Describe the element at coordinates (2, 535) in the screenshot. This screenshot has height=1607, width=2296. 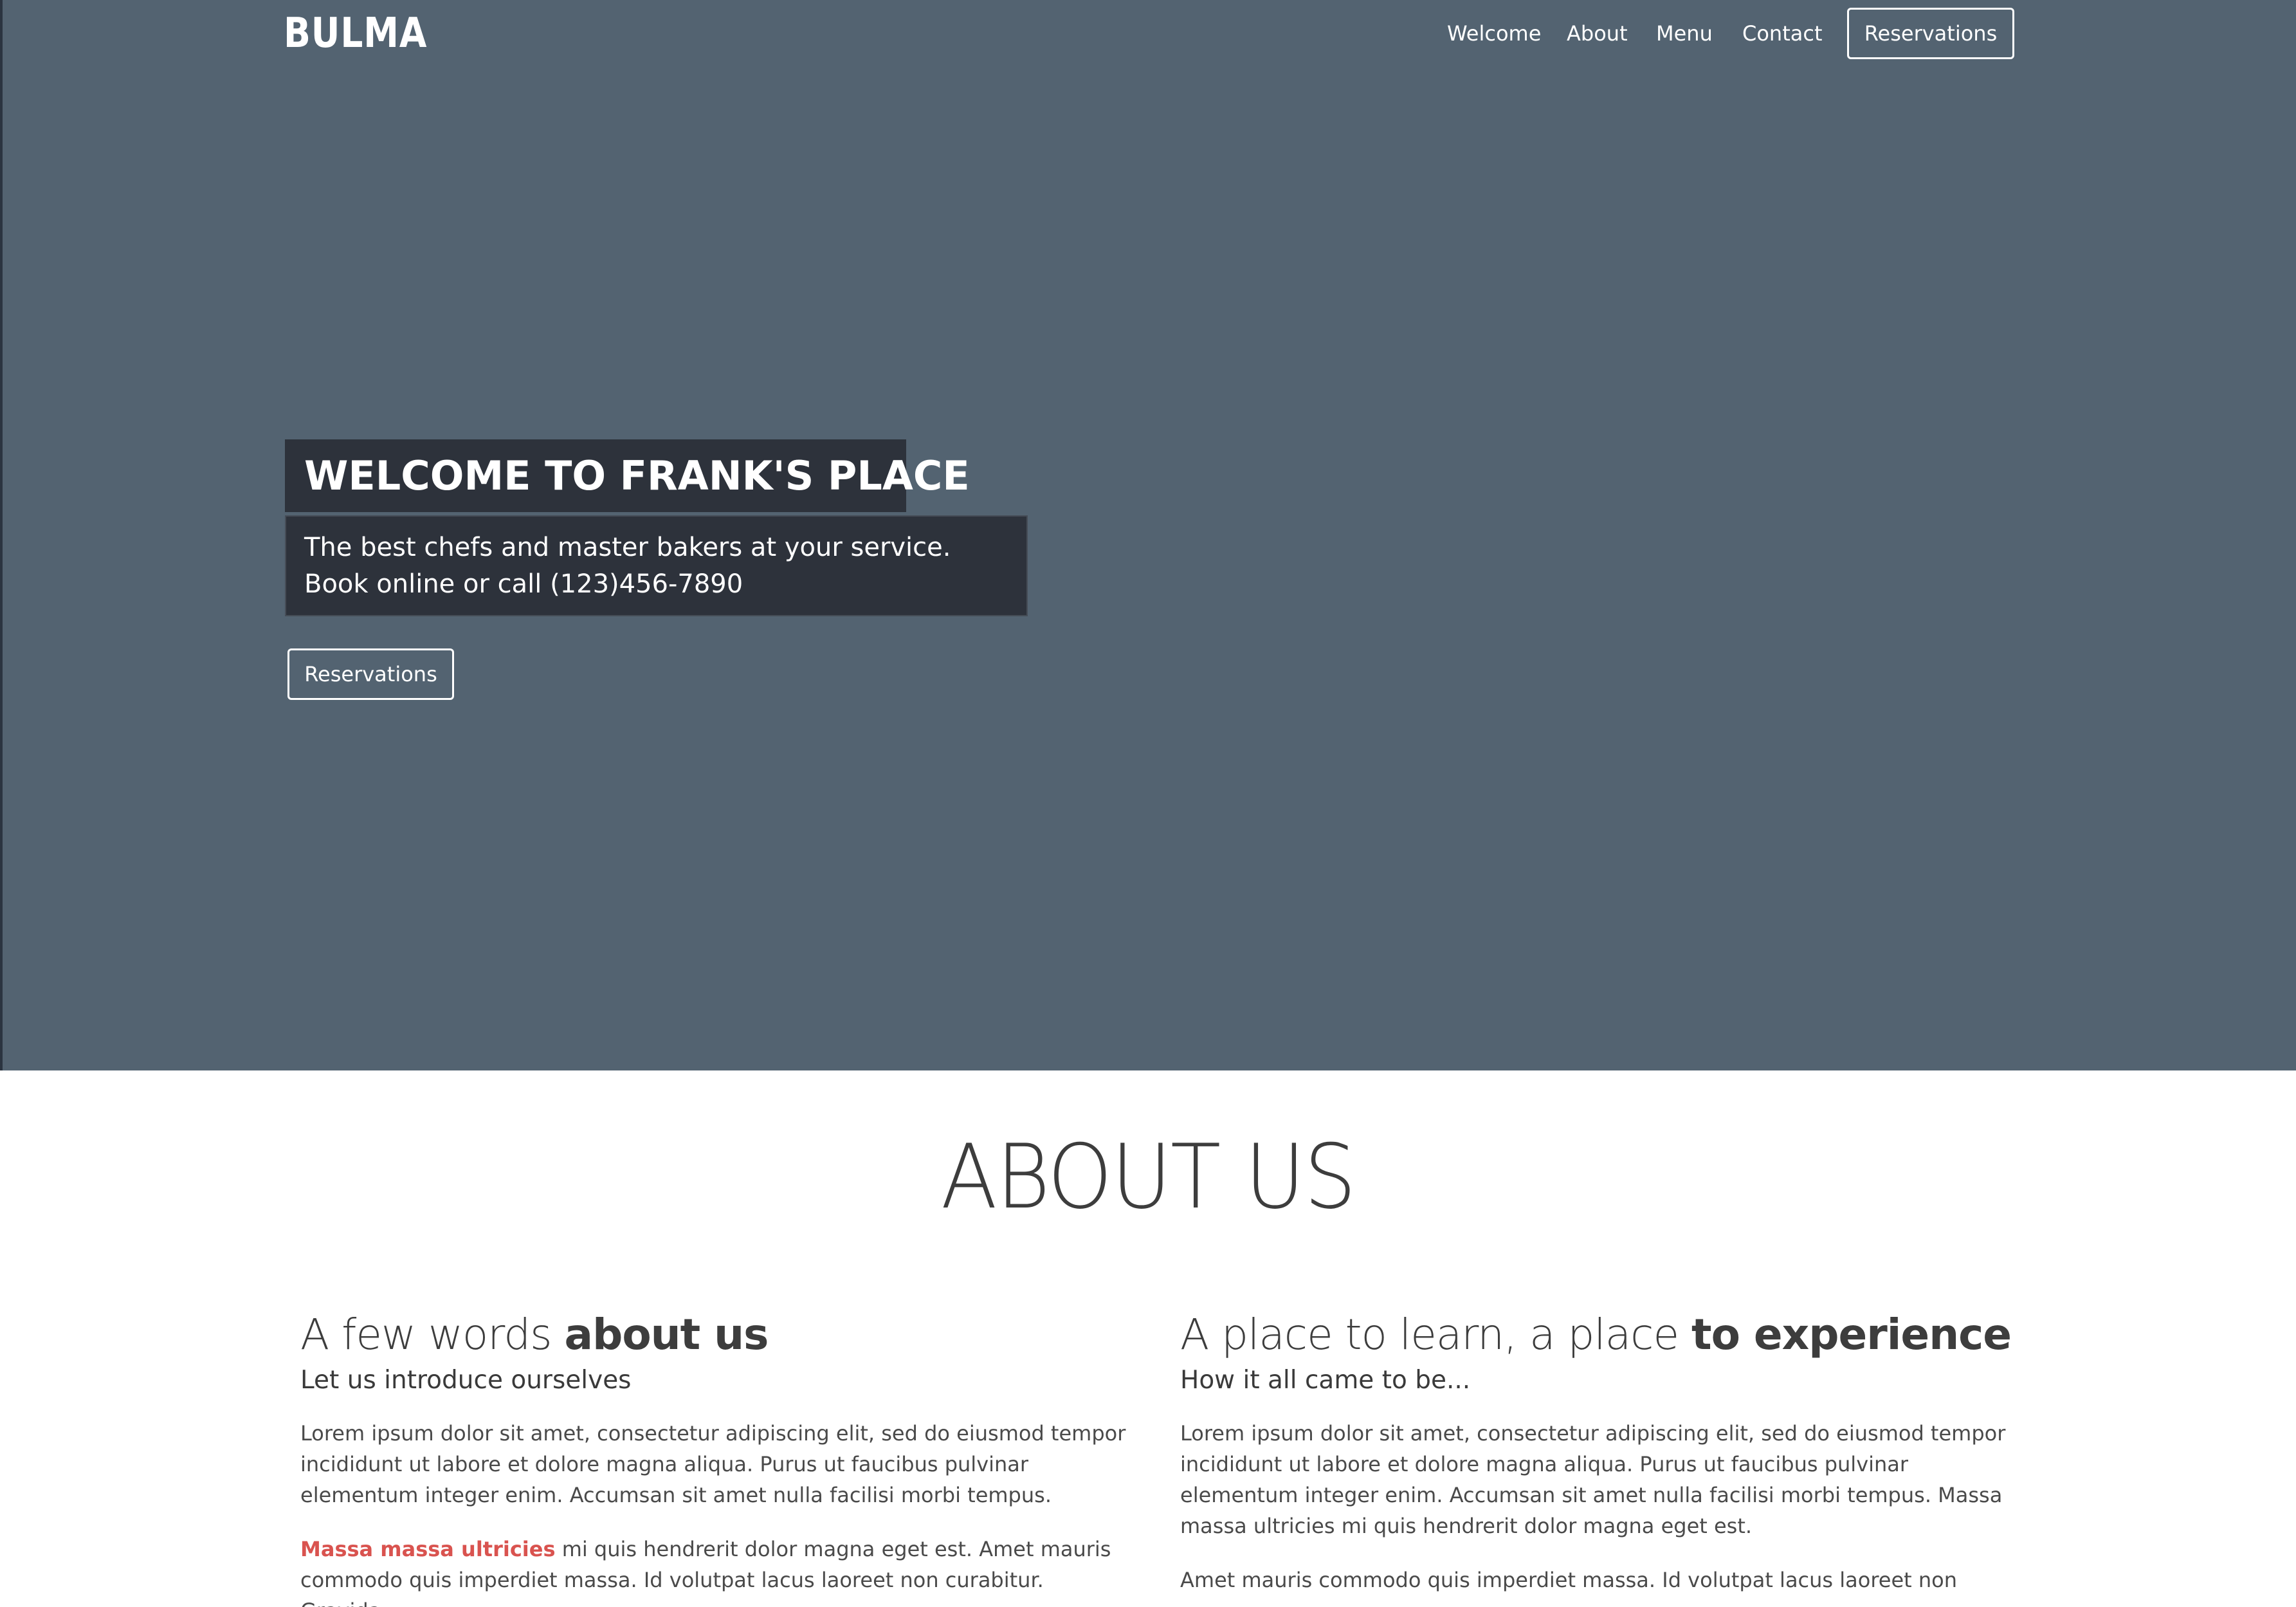
I see `hero-edge` at that location.